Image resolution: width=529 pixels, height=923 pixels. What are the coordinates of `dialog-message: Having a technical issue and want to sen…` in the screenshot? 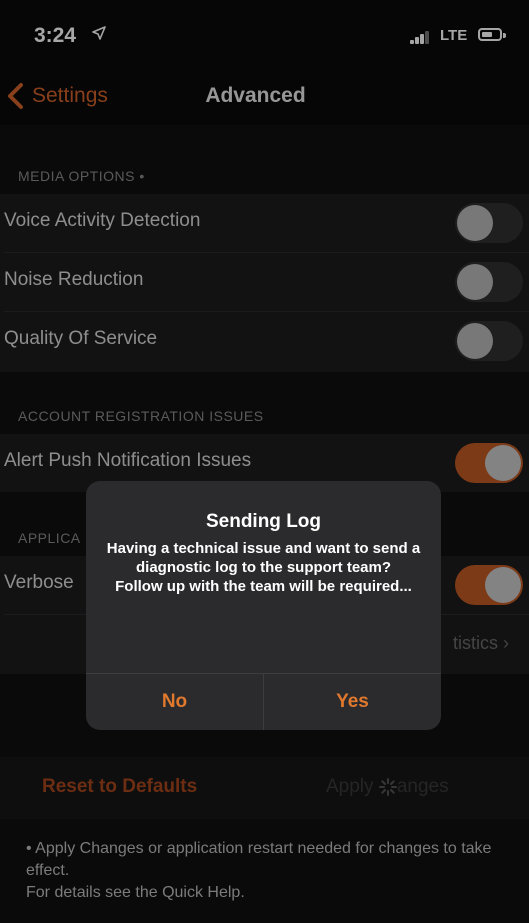 It's located at (263, 567).